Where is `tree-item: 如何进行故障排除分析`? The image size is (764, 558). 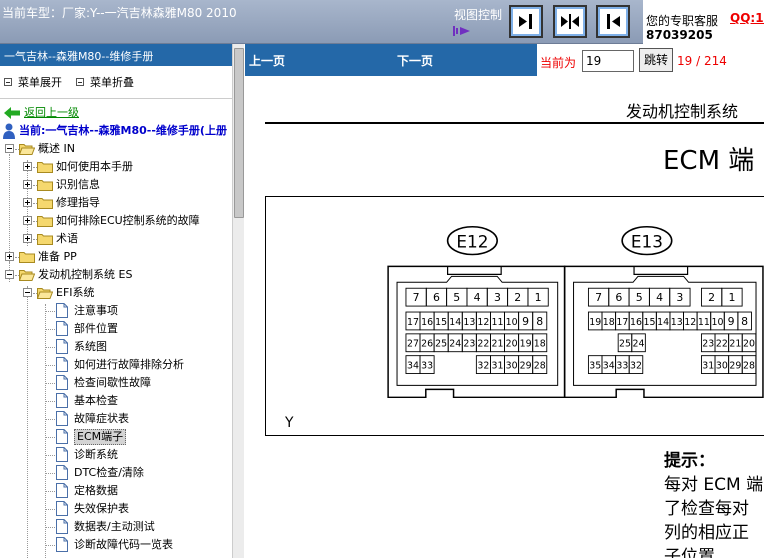 tree-item: 如何进行故障排除分析 is located at coordinates (116, 365).